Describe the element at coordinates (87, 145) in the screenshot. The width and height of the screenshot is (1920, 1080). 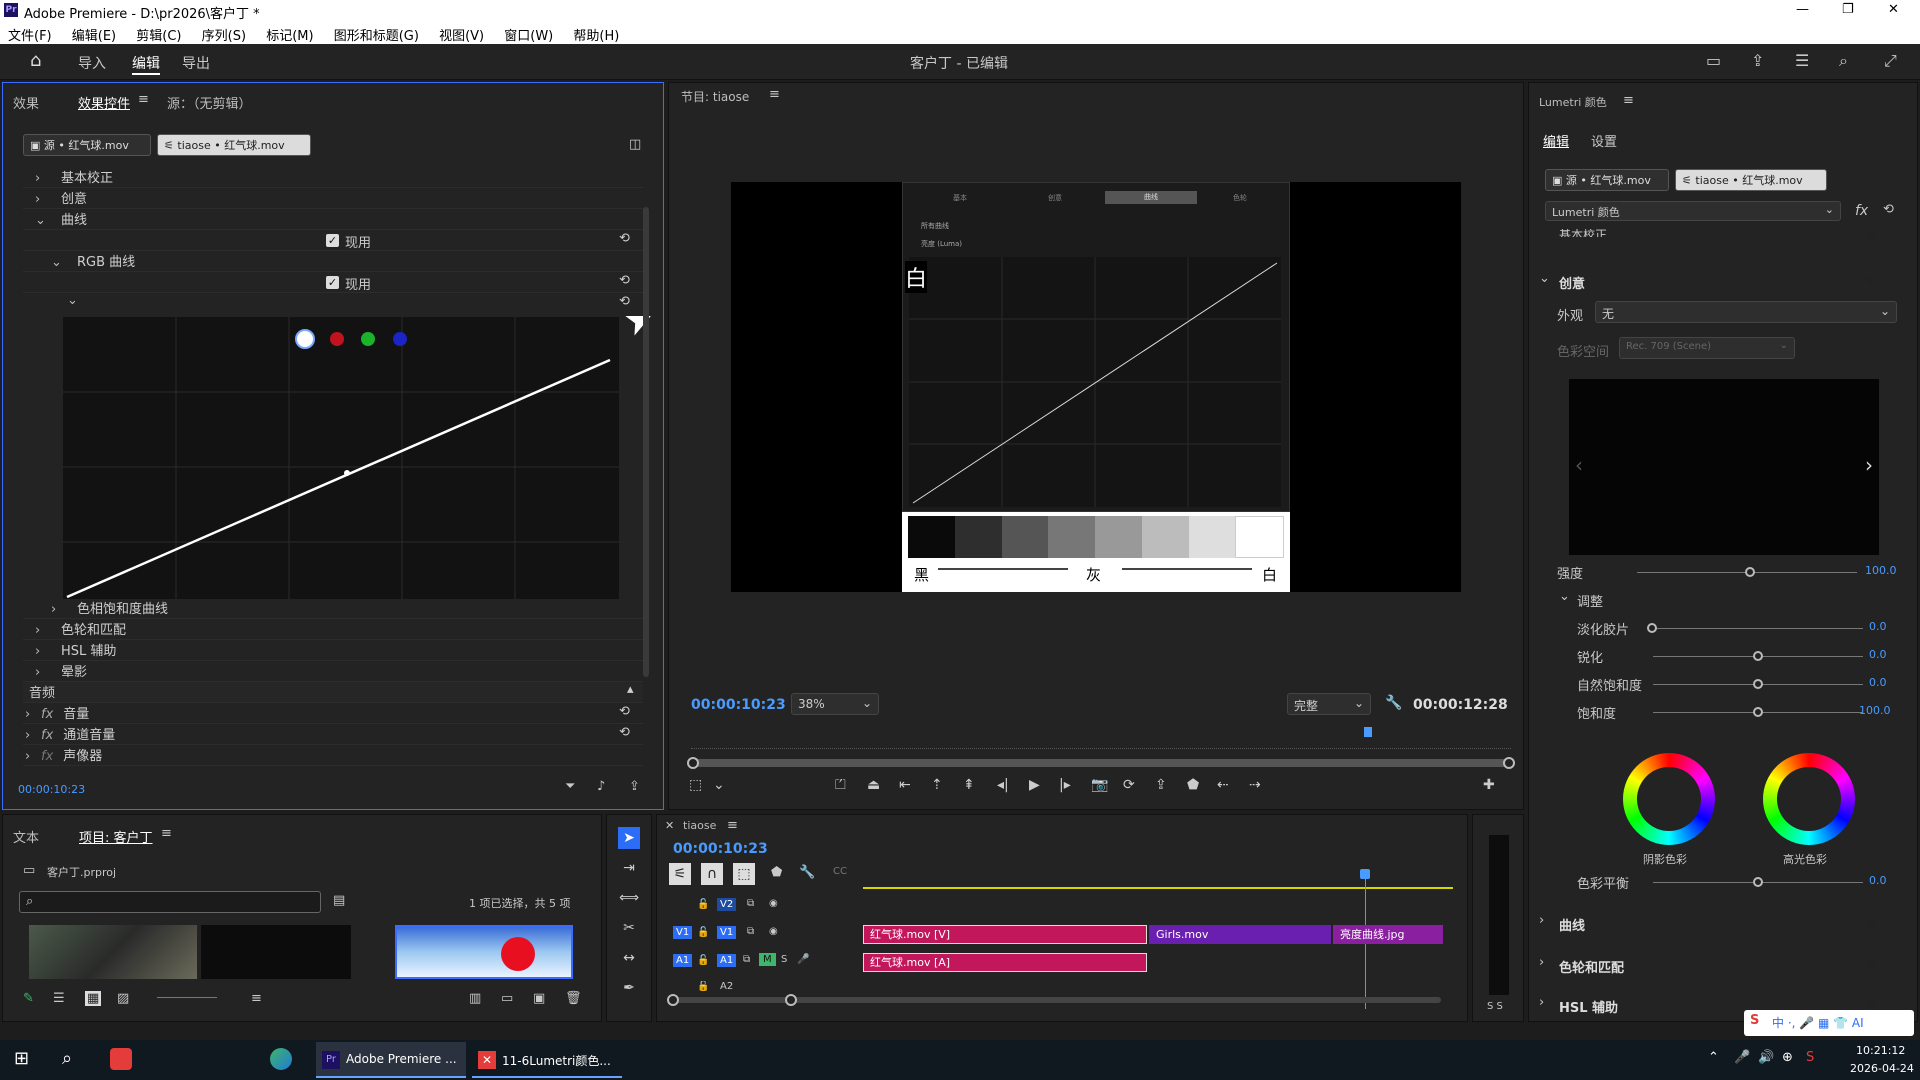
I see `clip-tab-source: ▣ 源 • 红气球.mov` at that location.